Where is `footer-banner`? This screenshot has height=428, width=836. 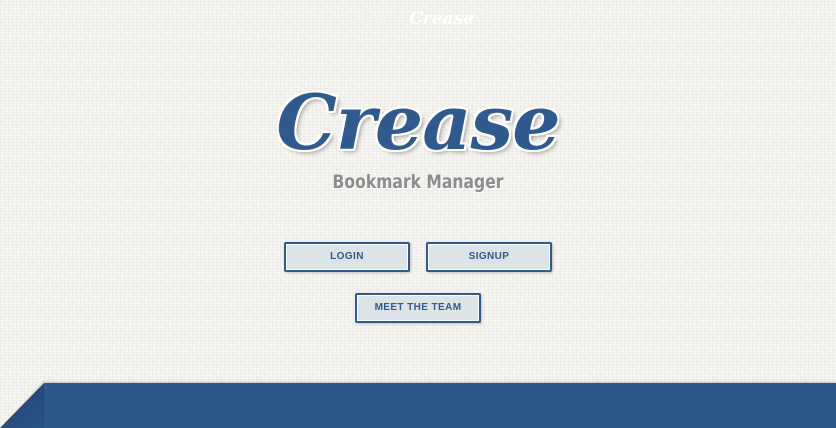
footer-banner is located at coordinates (440, 405).